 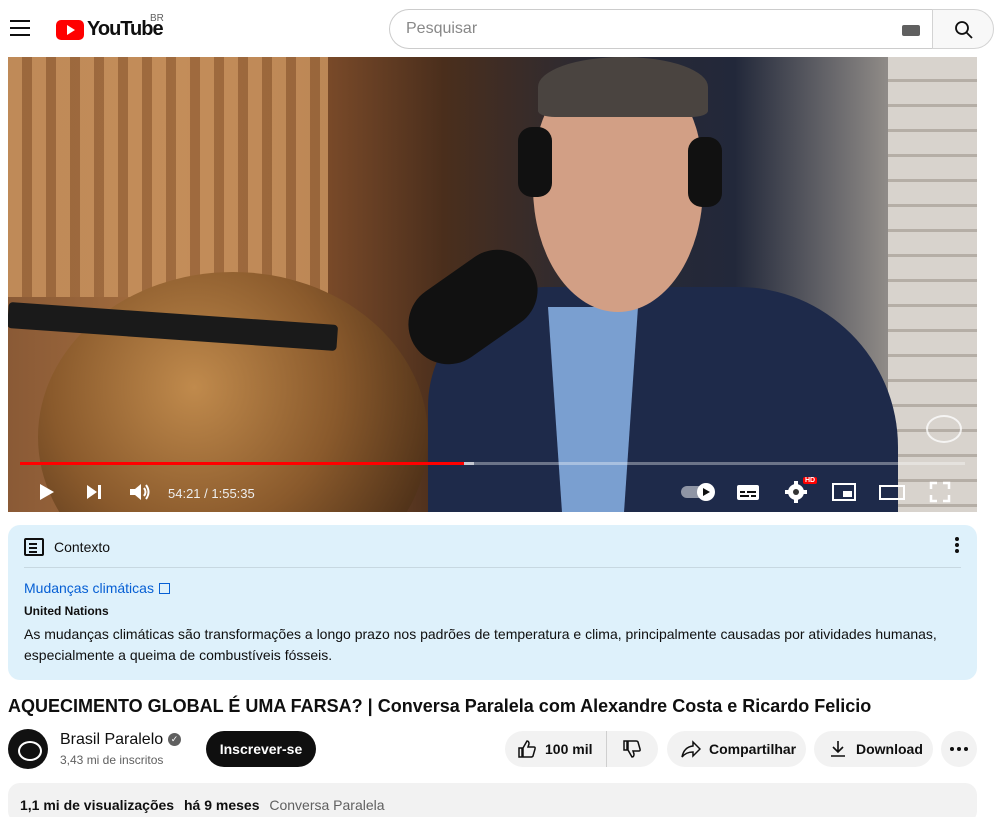 What do you see at coordinates (932, 284) in the screenshot?
I see `video-frame-wall` at bounding box center [932, 284].